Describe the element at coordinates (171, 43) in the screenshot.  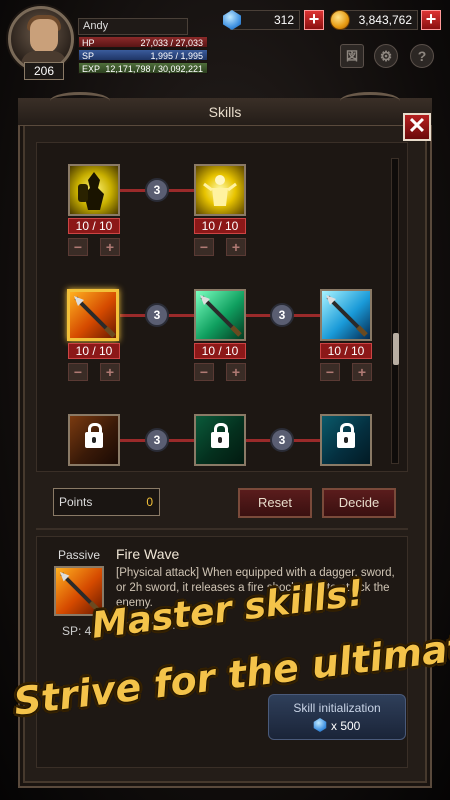
I see `hp-value: 27,033 / 27,033` at that location.